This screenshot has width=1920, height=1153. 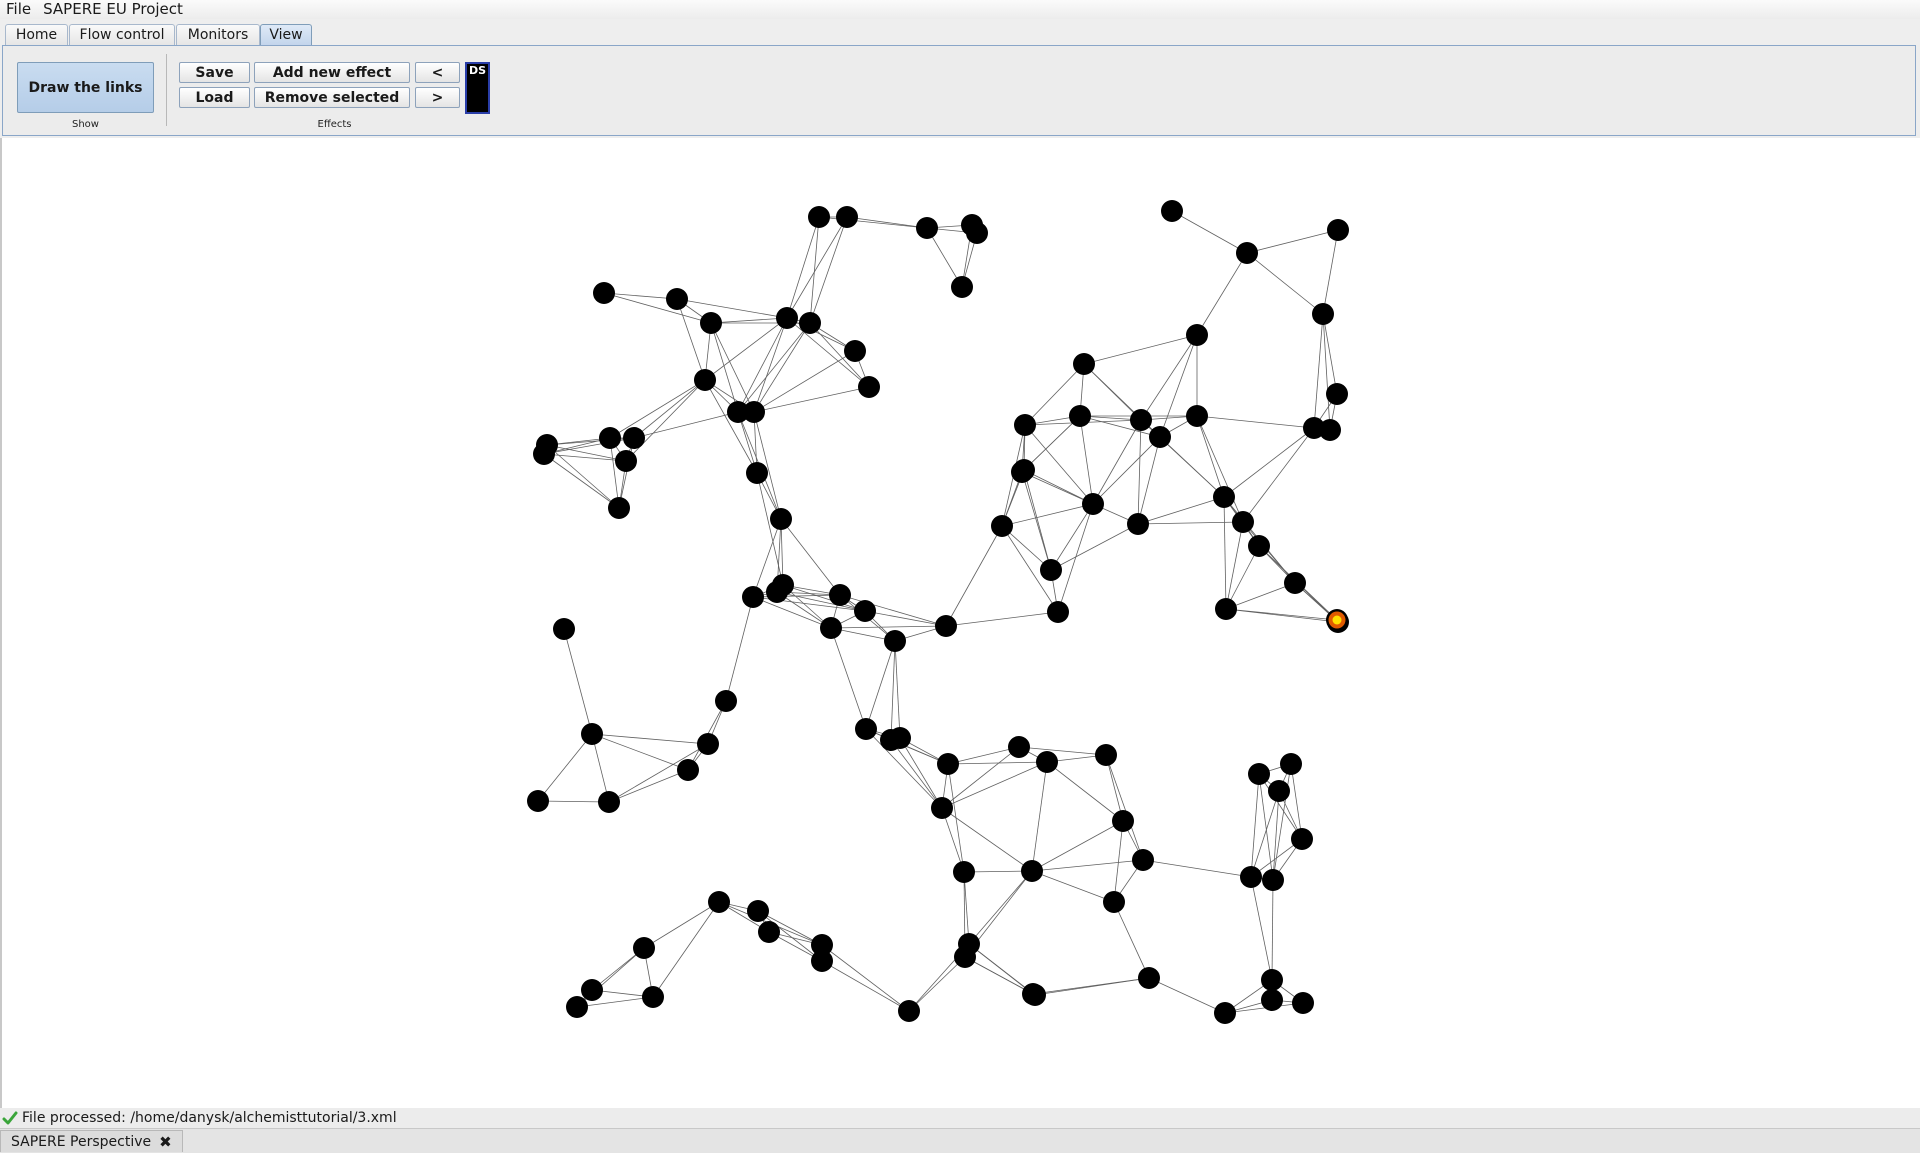 What do you see at coordinates (218, 34) in the screenshot?
I see `tab-monitors: Monitors` at bounding box center [218, 34].